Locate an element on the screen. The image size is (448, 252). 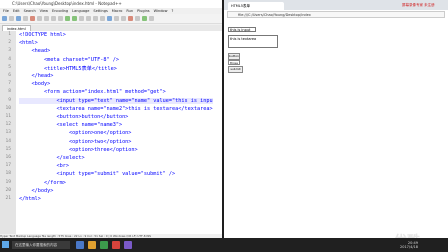
undo-icon is located at coordinates (67, 18).